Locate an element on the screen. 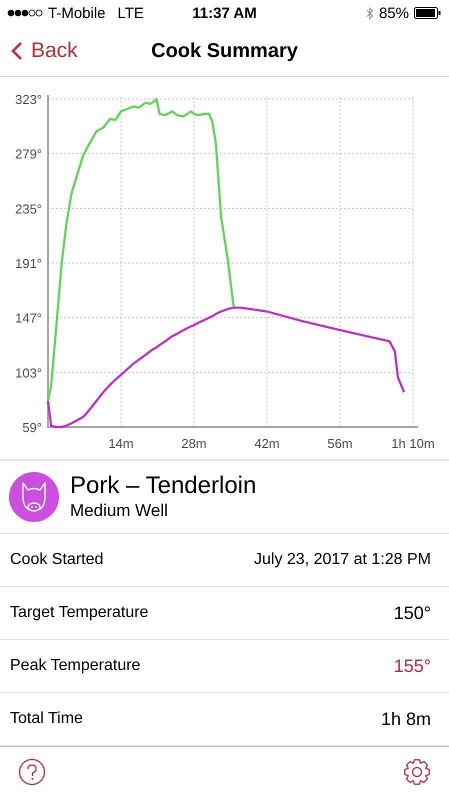  network-type: LTE is located at coordinates (131, 13).